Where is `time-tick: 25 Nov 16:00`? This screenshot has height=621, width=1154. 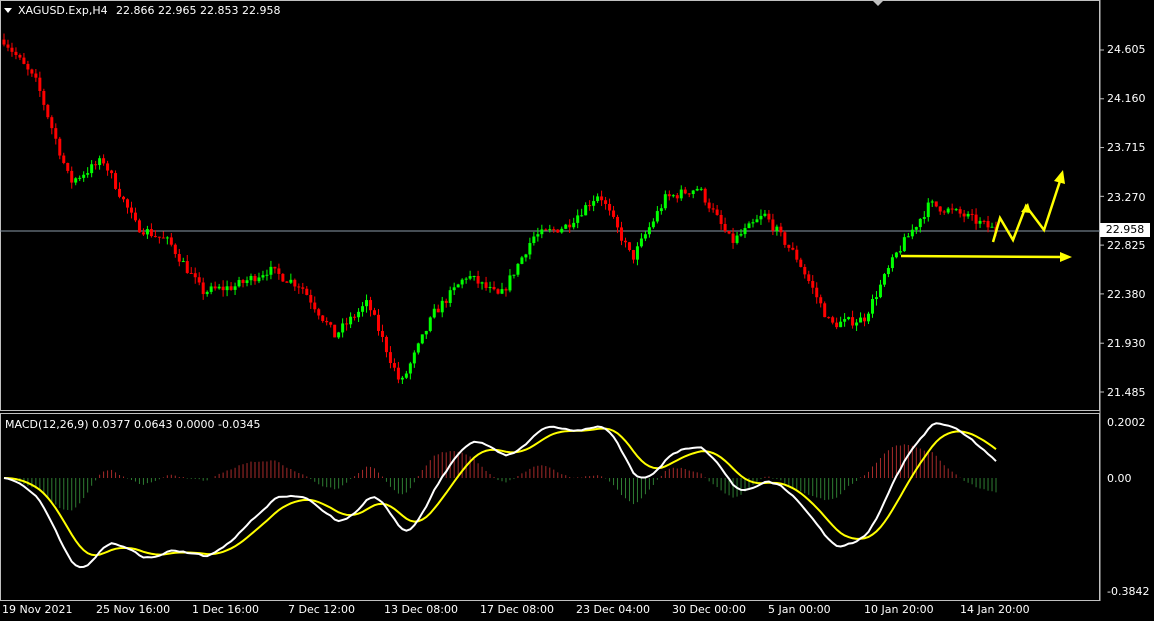
time-tick: 25 Nov 16:00 is located at coordinates (133, 609).